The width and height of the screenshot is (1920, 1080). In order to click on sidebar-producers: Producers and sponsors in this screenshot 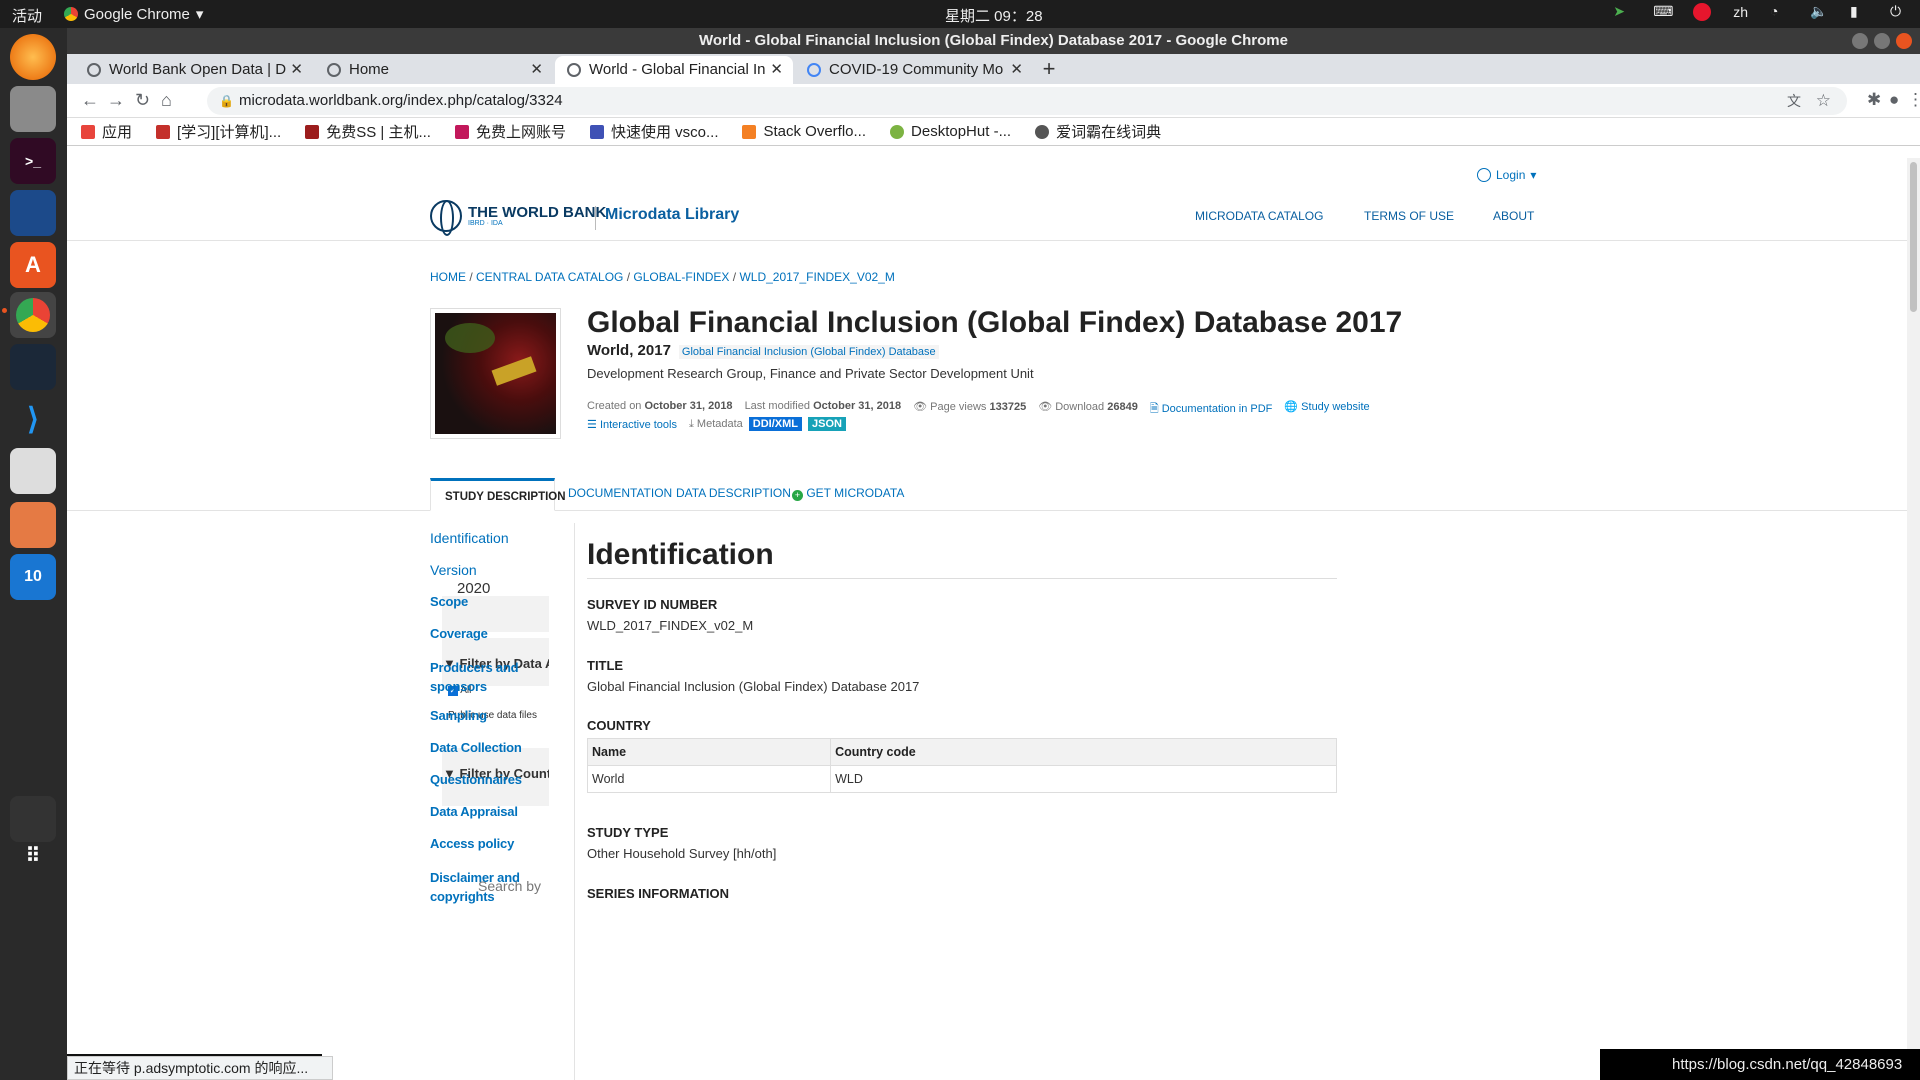, I will do `click(475, 677)`.